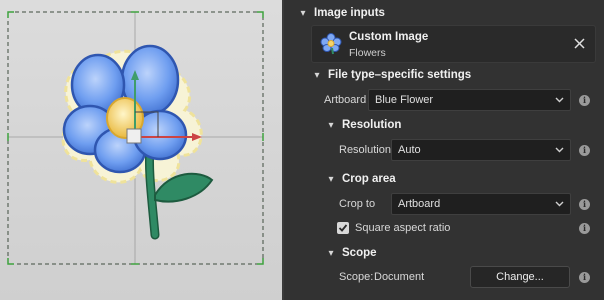 The height and width of the screenshot is (300, 604). Describe the element at coordinates (444, 125) in the screenshot. I see `resolution-section-header: ▾ Resolution` at that location.